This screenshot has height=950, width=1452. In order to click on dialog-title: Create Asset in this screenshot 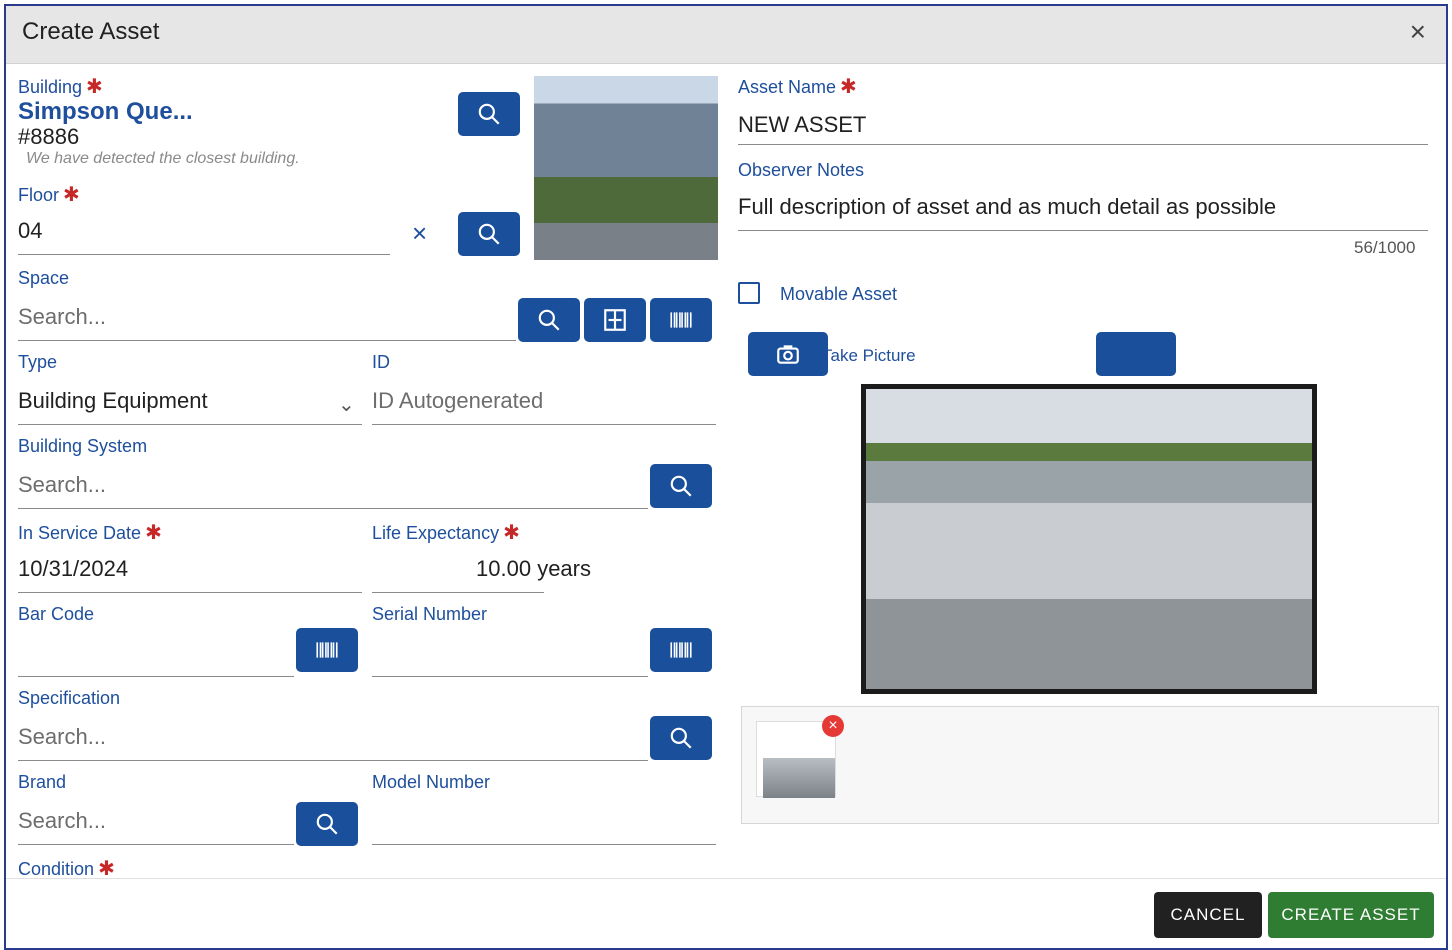, I will do `click(91, 31)`.